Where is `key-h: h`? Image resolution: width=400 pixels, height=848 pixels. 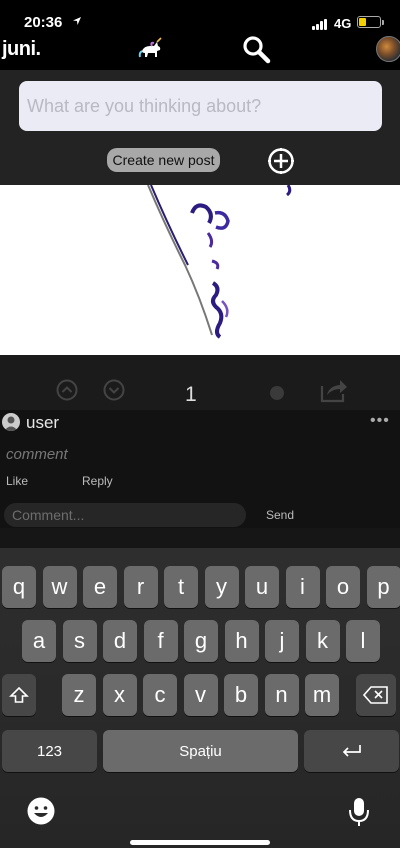
key-h: h is located at coordinates (241, 641).